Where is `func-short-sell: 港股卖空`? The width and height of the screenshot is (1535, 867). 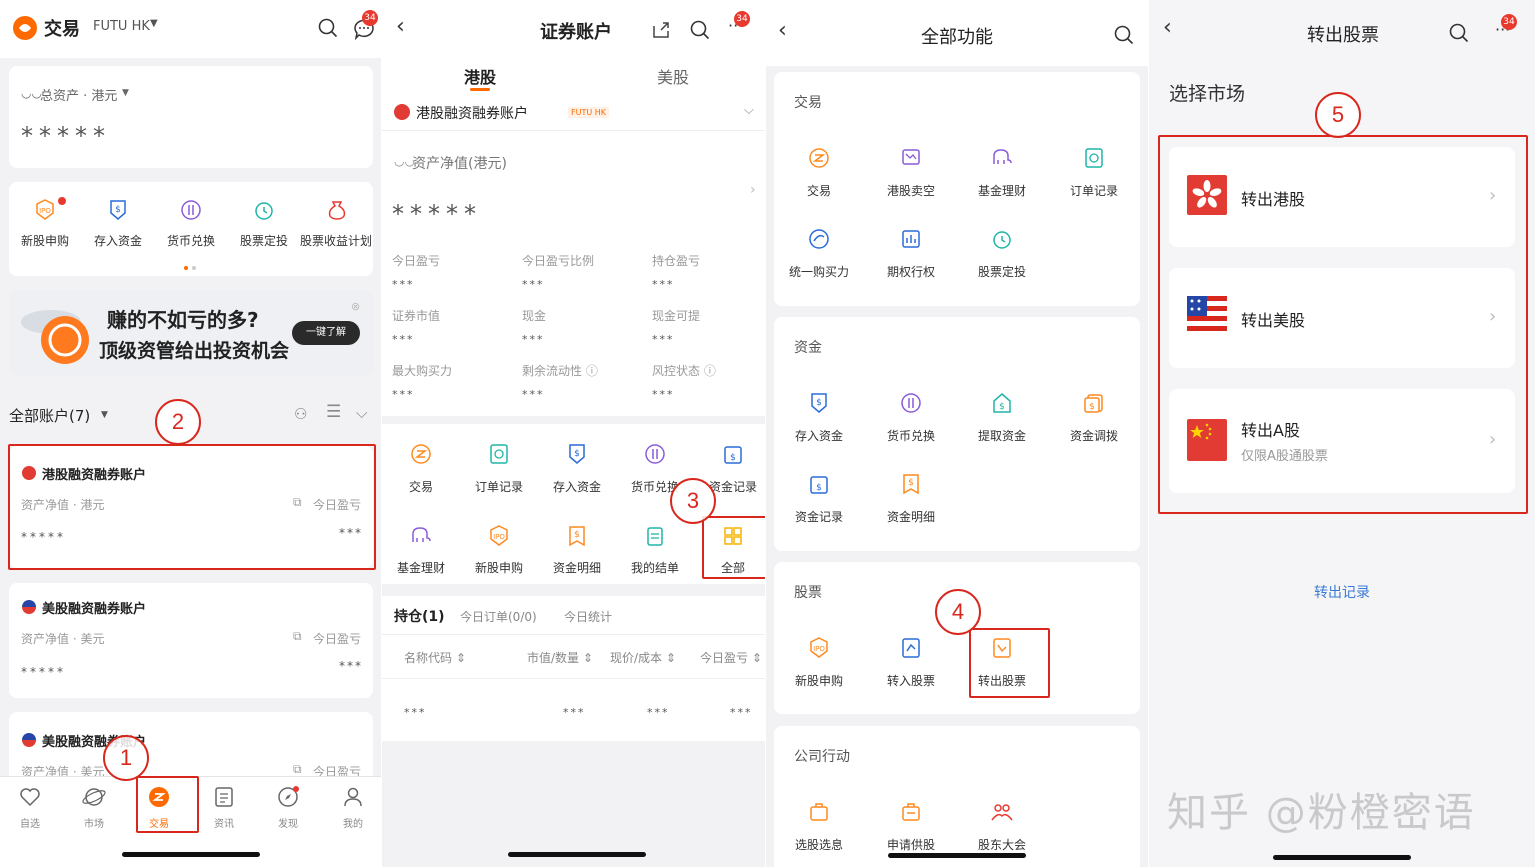
func-short-sell: 港股卖空 is located at coordinates (911, 190).